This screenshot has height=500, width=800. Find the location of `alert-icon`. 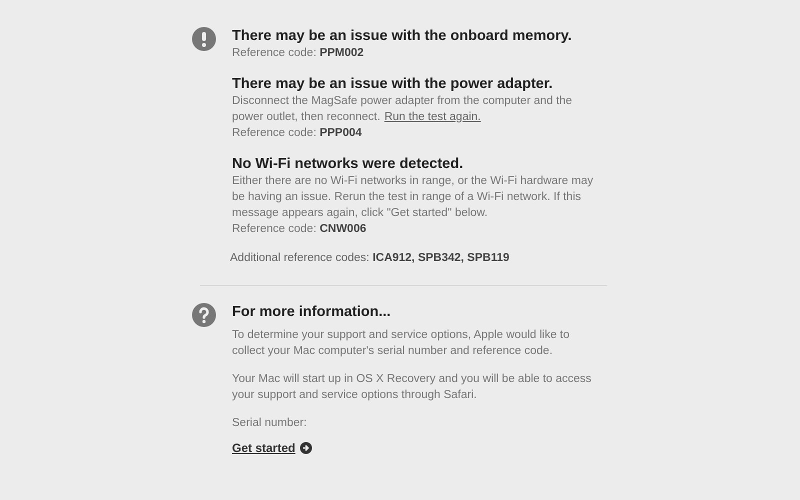

alert-icon is located at coordinates (204, 39).